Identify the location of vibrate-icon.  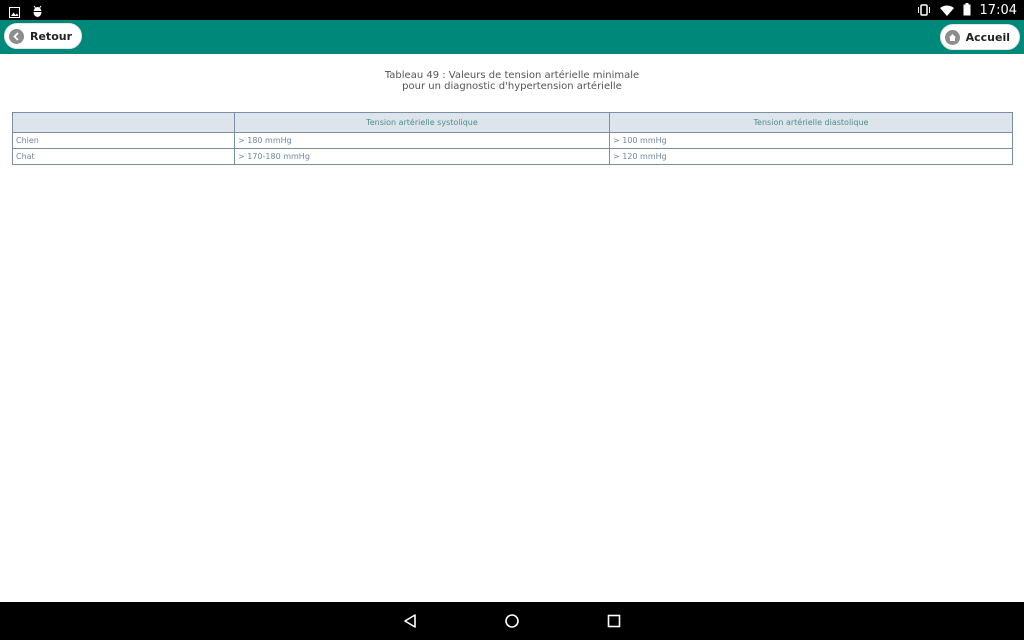
(924, 10).